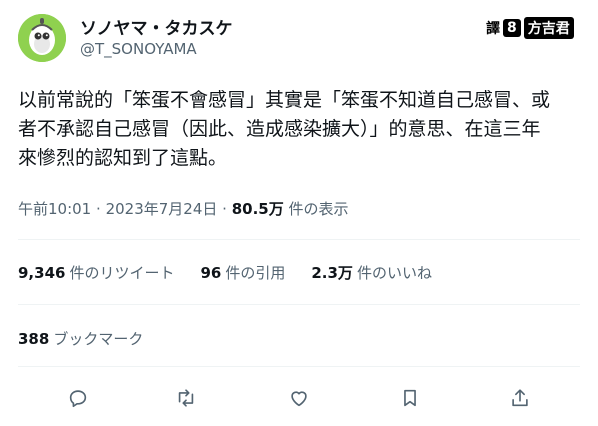 The width and height of the screenshot is (598, 426). I want to click on bookmark-button, so click(410, 398).